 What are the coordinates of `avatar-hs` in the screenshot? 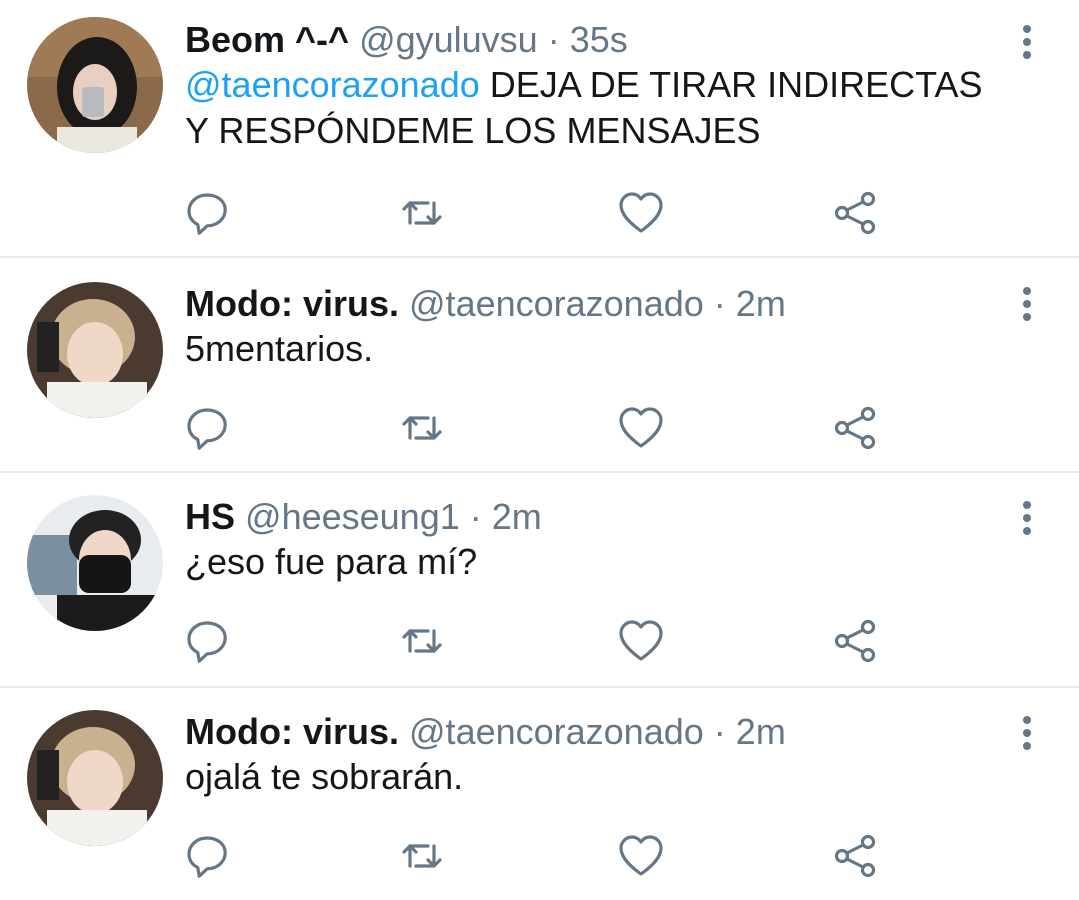 It's located at (95, 563).